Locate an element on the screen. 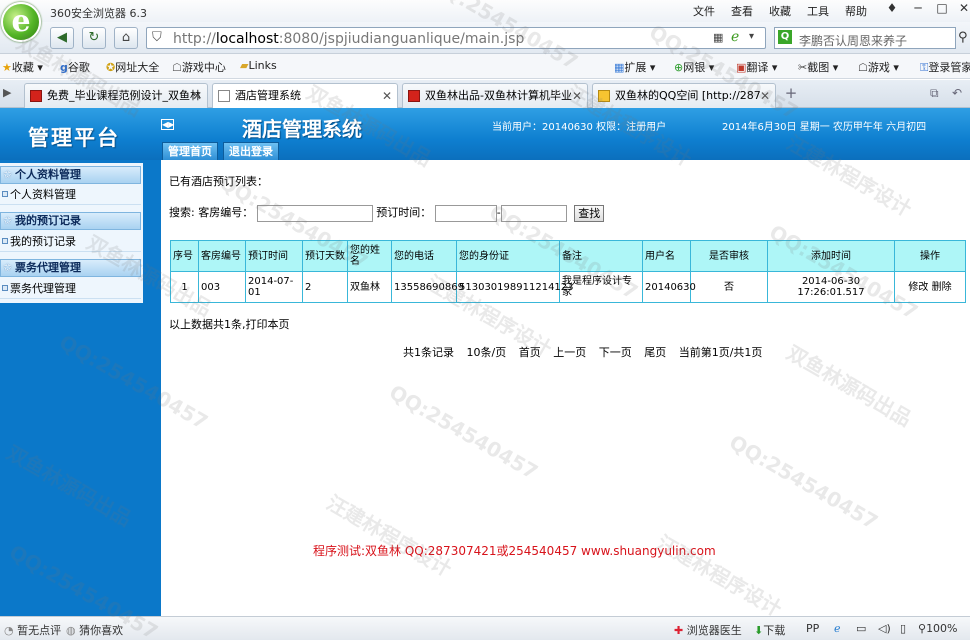 The width and height of the screenshot is (970, 644). home-button: ⌂ is located at coordinates (126, 38).